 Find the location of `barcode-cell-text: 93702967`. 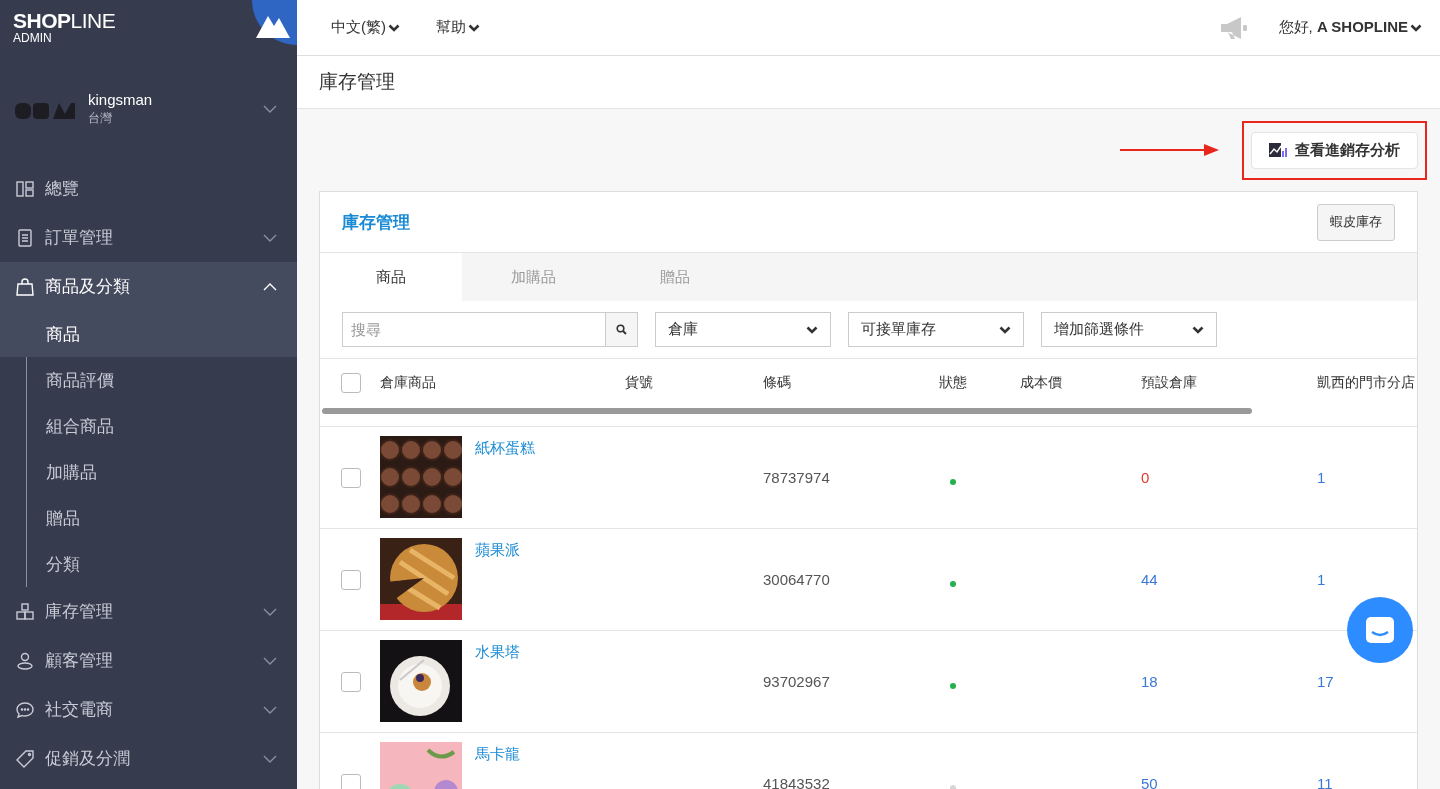

barcode-cell-text: 93702967 is located at coordinates (797, 681).